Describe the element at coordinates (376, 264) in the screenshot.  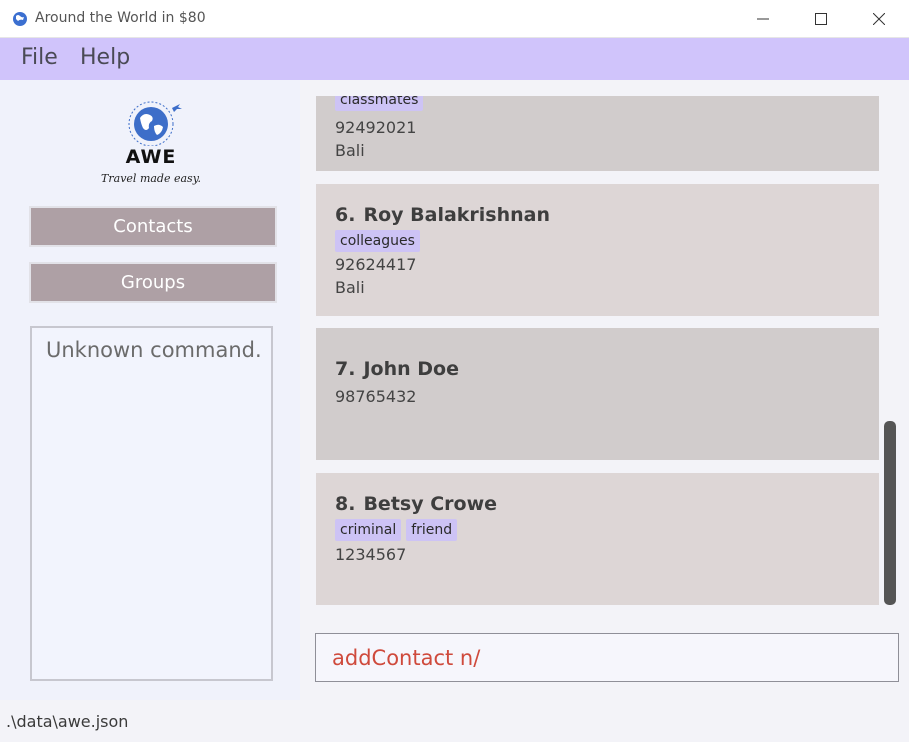
I see `contact-phone: 92624417` at that location.